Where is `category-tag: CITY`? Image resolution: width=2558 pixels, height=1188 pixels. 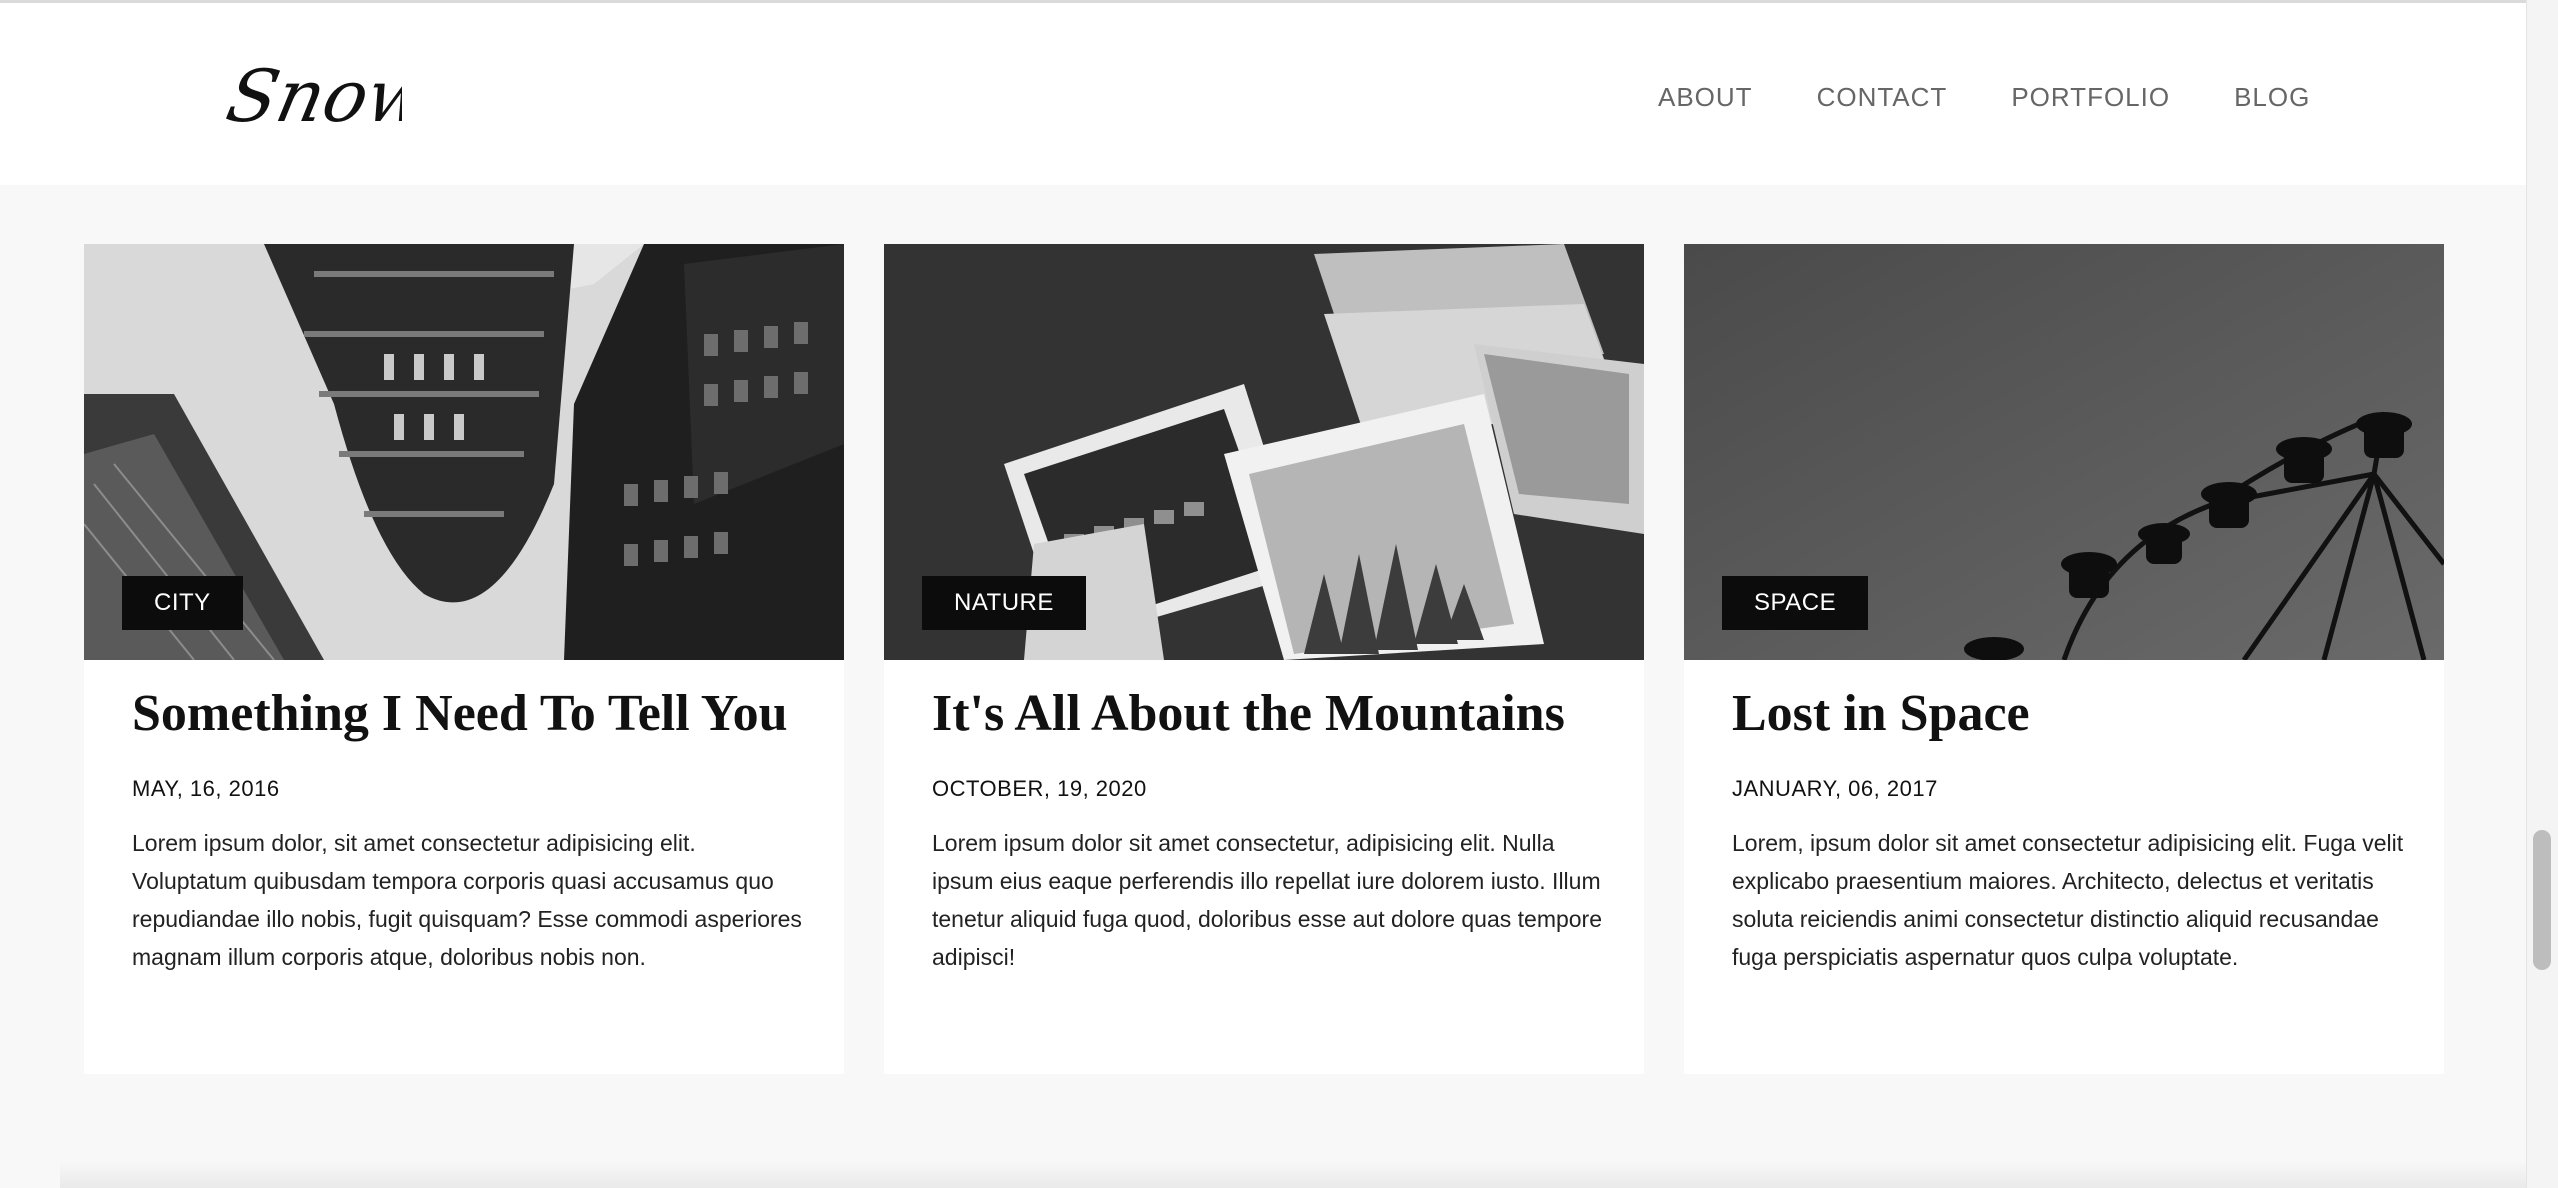 category-tag: CITY is located at coordinates (182, 603).